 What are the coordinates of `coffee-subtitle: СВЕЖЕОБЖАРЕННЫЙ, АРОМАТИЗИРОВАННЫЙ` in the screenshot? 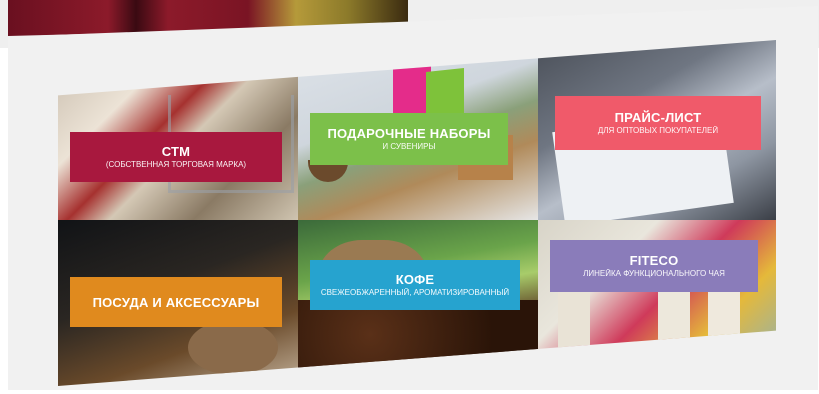 It's located at (415, 292).